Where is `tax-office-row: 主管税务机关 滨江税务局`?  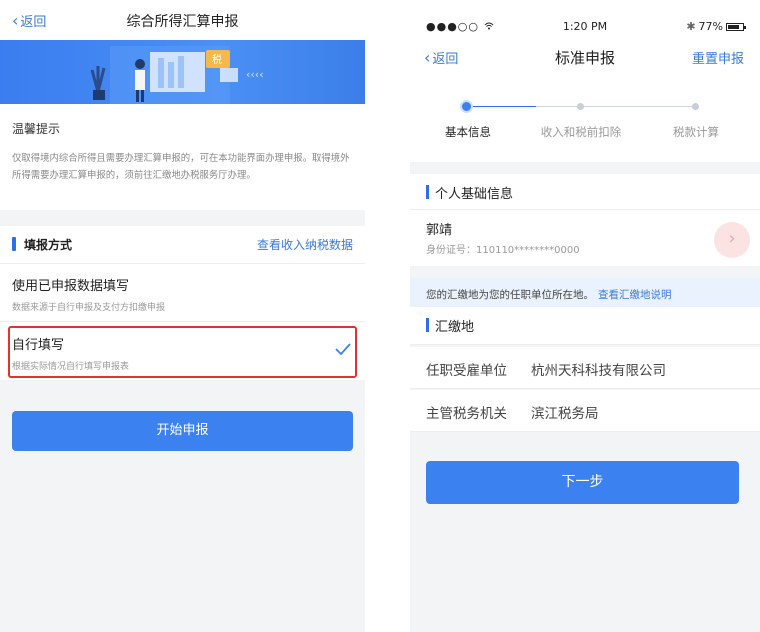
tax-office-row: 主管税务机关 滨江税务局 is located at coordinates (585, 411).